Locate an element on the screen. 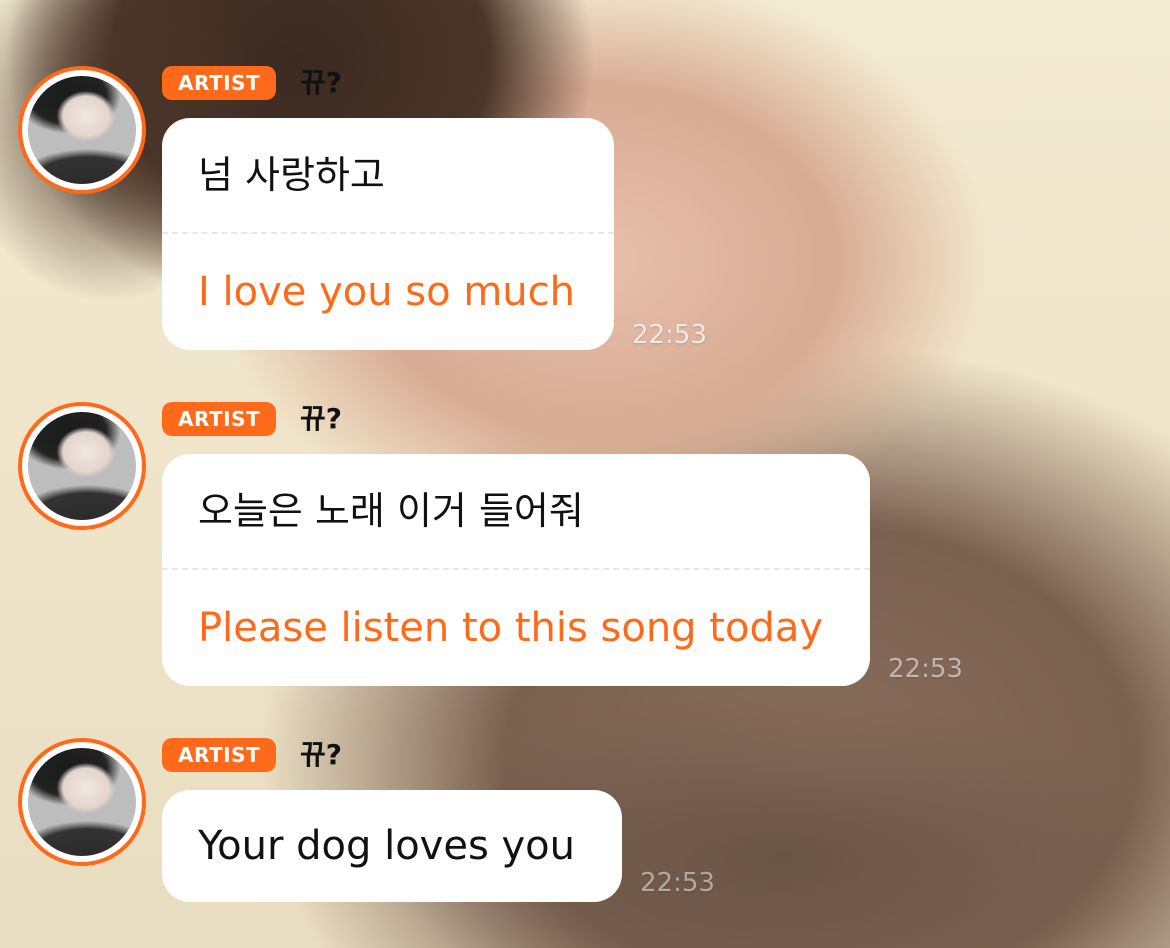  message-text: 오늘은 노래 이거 들어줘 is located at coordinates (391, 511).